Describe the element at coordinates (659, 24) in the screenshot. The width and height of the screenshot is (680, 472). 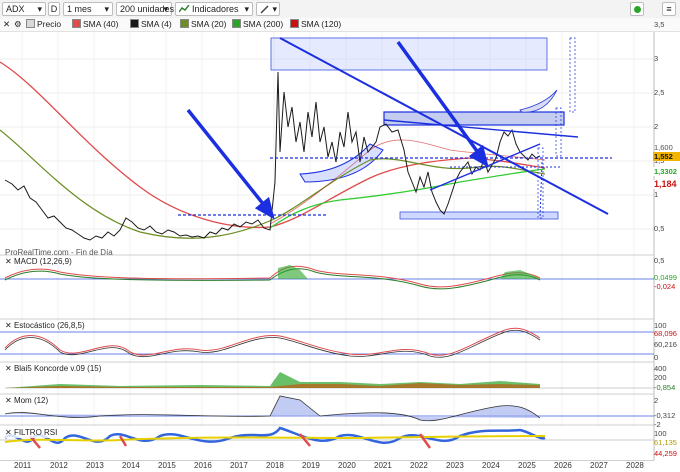
I see `price-axis-label: 3,5` at that location.